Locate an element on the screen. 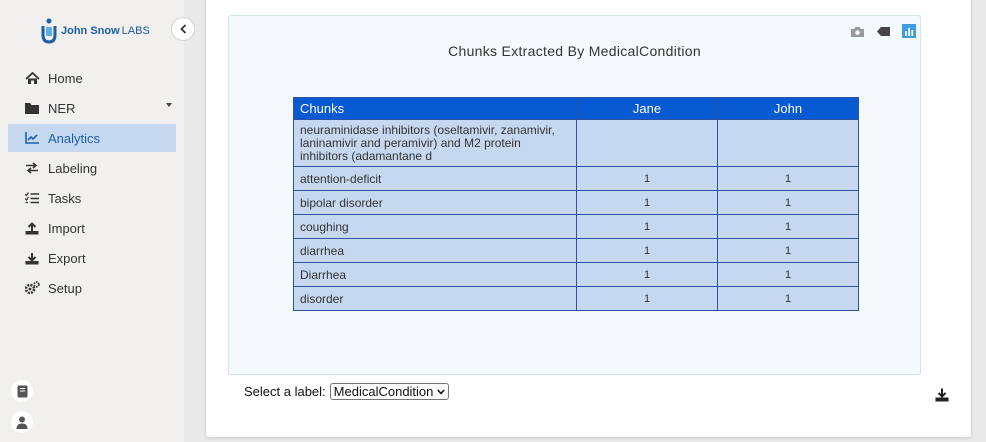 The width and height of the screenshot is (986, 442). sidebar-item-label: Home is located at coordinates (65, 78).